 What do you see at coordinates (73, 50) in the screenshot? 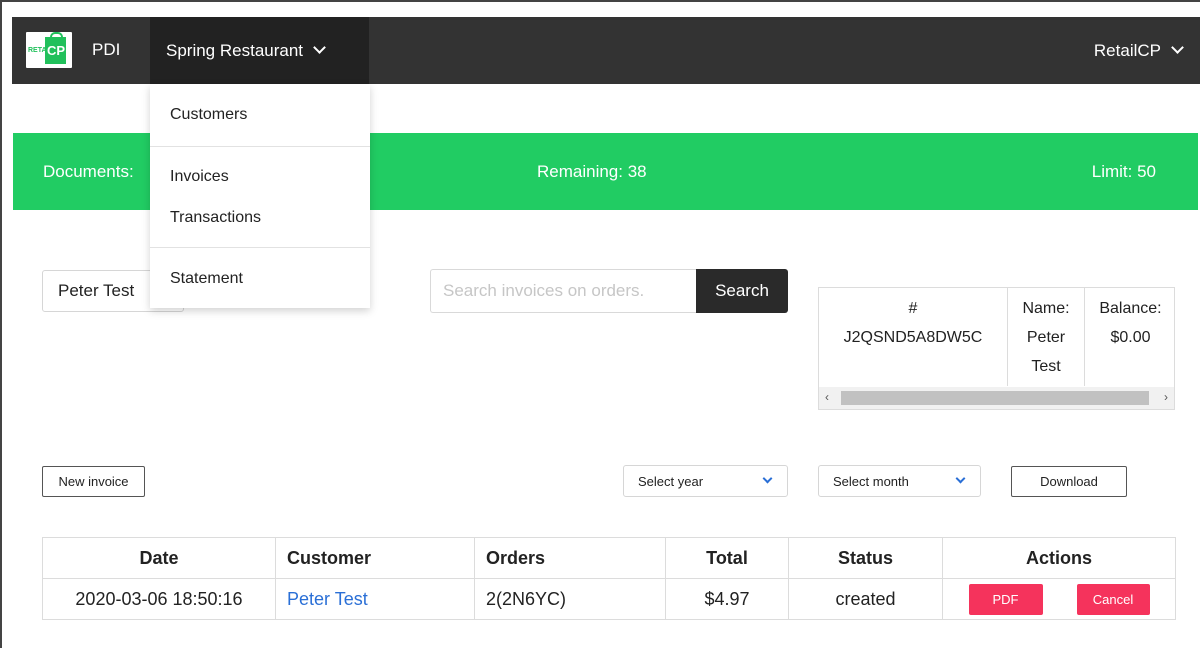
I see `brand: RETAILCP CP PDI` at bounding box center [73, 50].